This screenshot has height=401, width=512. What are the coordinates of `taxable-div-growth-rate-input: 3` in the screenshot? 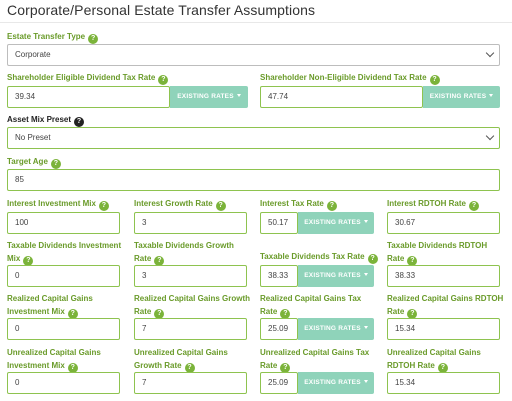 It's located at (190, 276).